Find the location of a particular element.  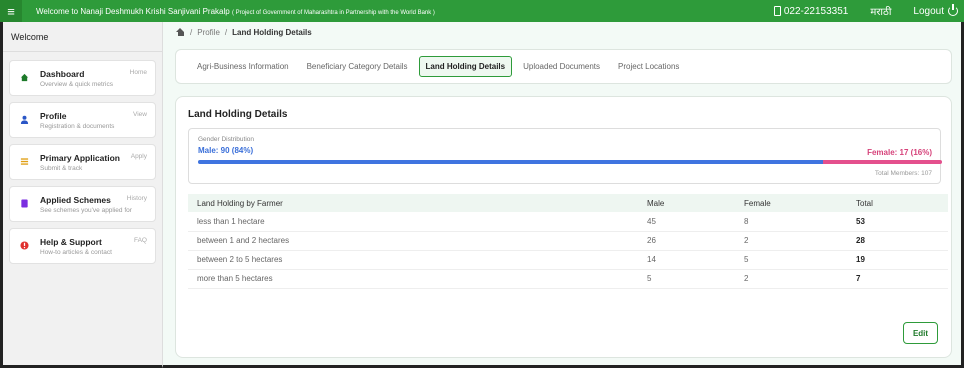

breadcrumb: / Profile / Land Holding Details is located at coordinates (244, 32).